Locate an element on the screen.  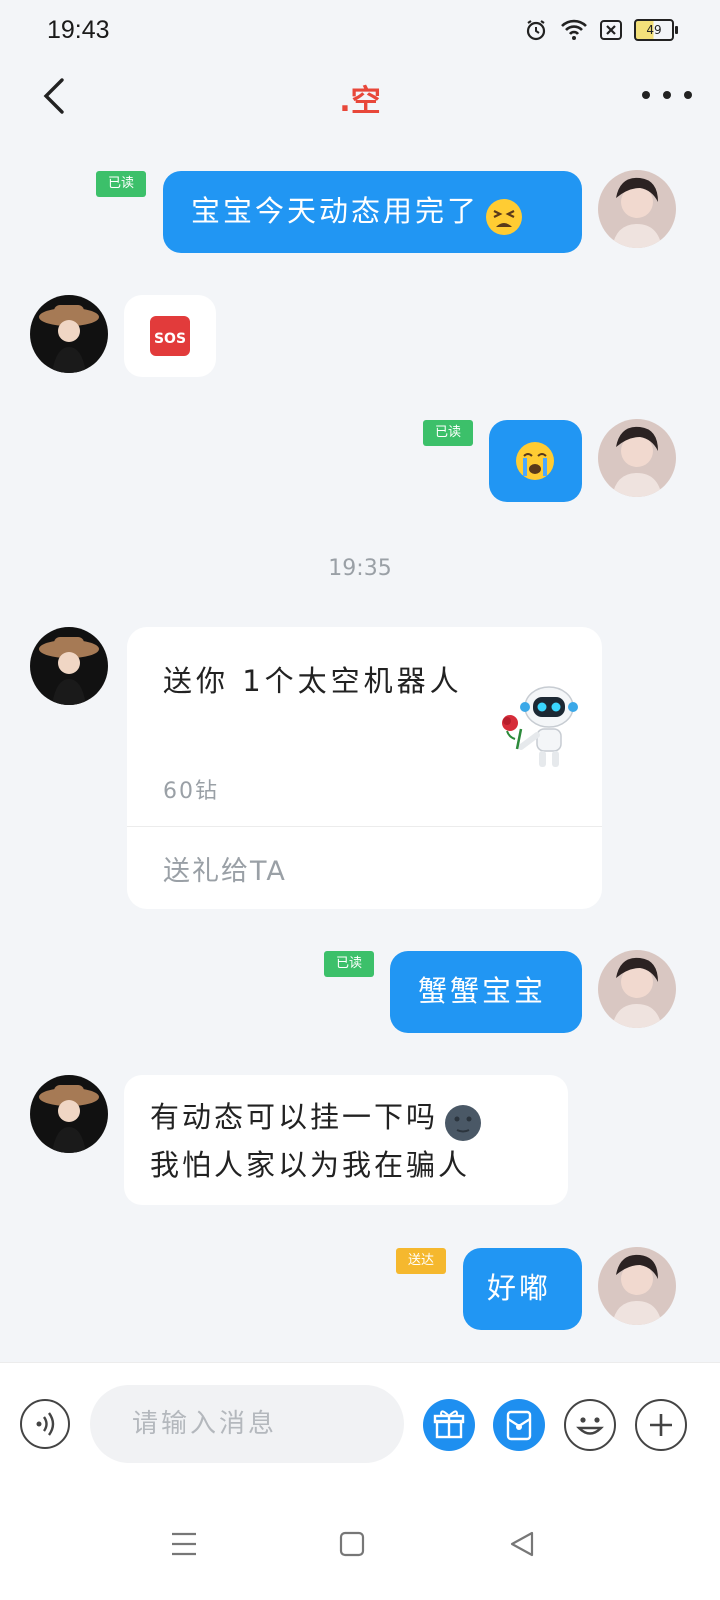
voice-button is located at coordinates (45, 1424).